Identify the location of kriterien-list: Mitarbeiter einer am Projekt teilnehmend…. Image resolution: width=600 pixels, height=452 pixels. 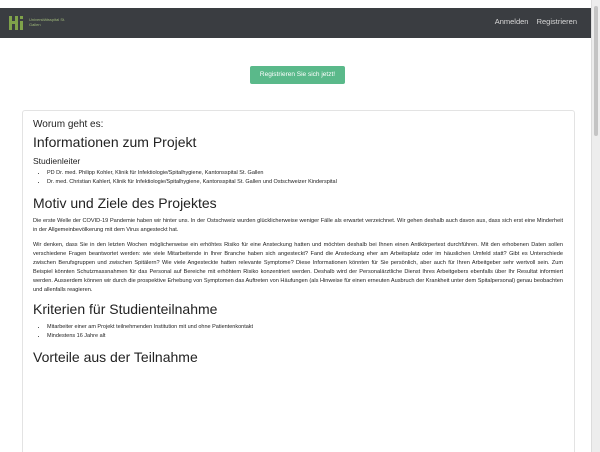
(305, 332).